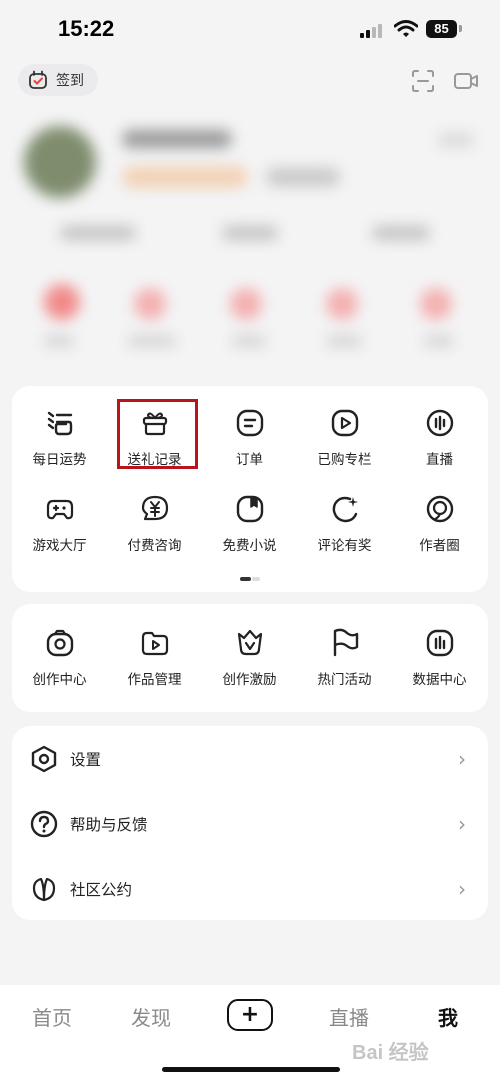 This screenshot has width=500, height=1082. Describe the element at coordinates (60, 423) in the screenshot. I see `fortune-icon` at that location.